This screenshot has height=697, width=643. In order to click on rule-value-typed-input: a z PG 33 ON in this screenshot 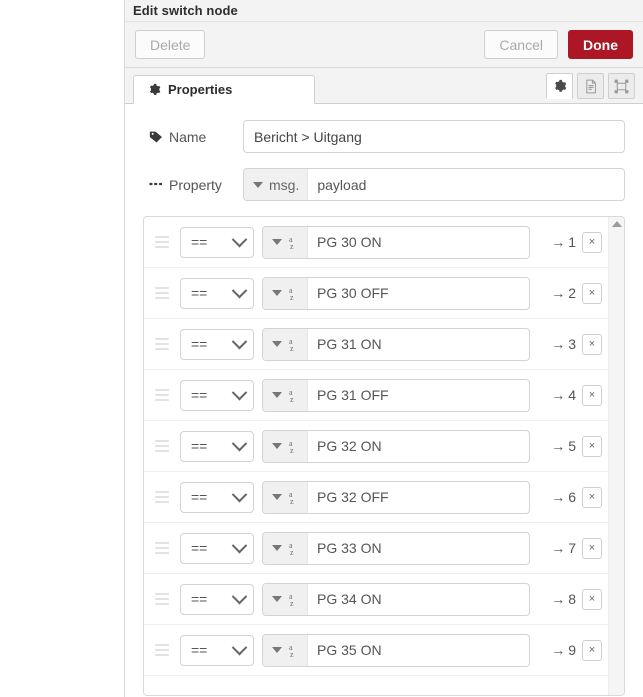, I will do `click(396, 548)`.